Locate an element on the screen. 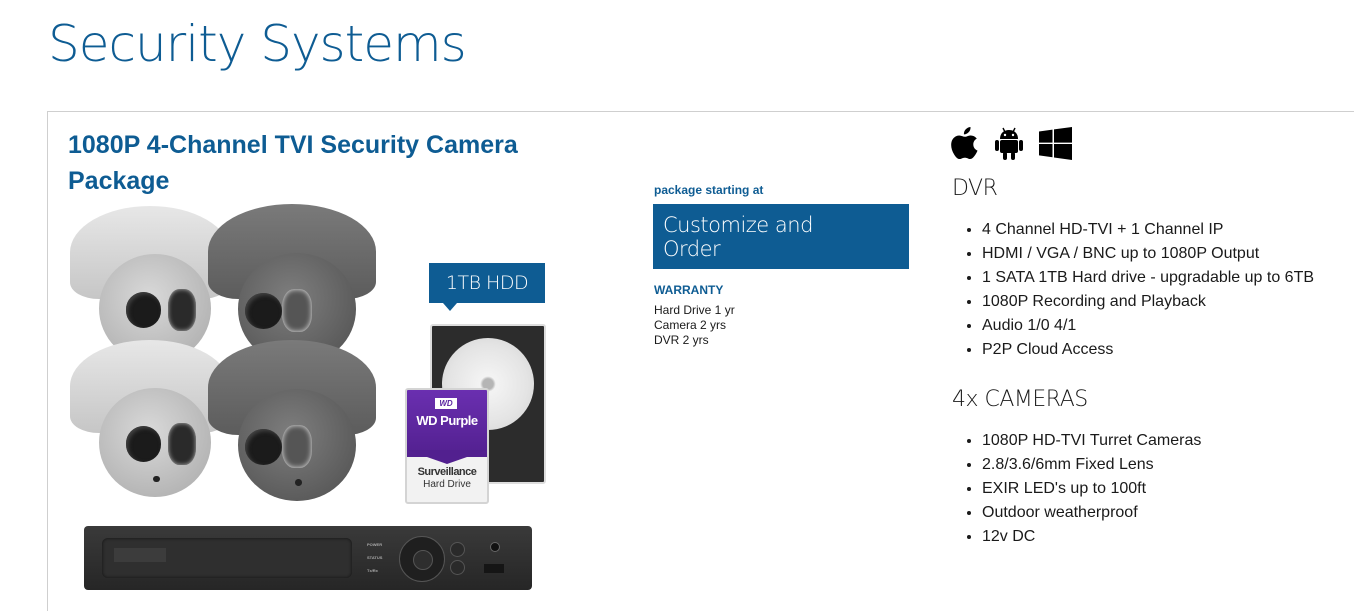 This screenshot has width=1354, height=611. spec-heading-dvr: DVR is located at coordinates (975, 188).